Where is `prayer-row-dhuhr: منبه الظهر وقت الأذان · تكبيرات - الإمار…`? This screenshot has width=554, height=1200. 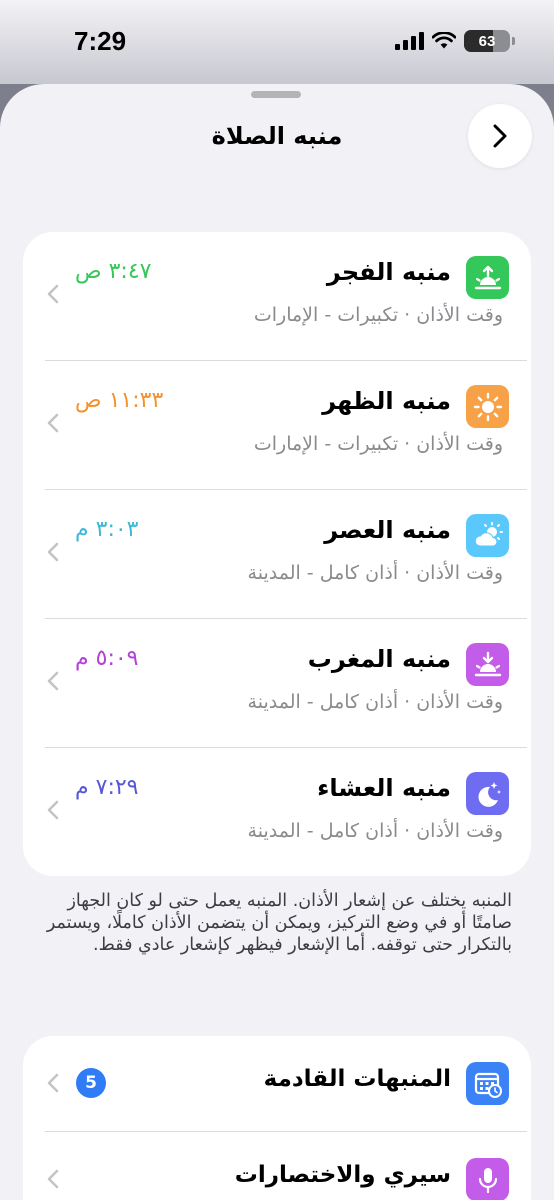 prayer-row-dhuhr: منبه الظهر وقت الأذان · تكبيرات - الإمار… is located at coordinates (277, 425).